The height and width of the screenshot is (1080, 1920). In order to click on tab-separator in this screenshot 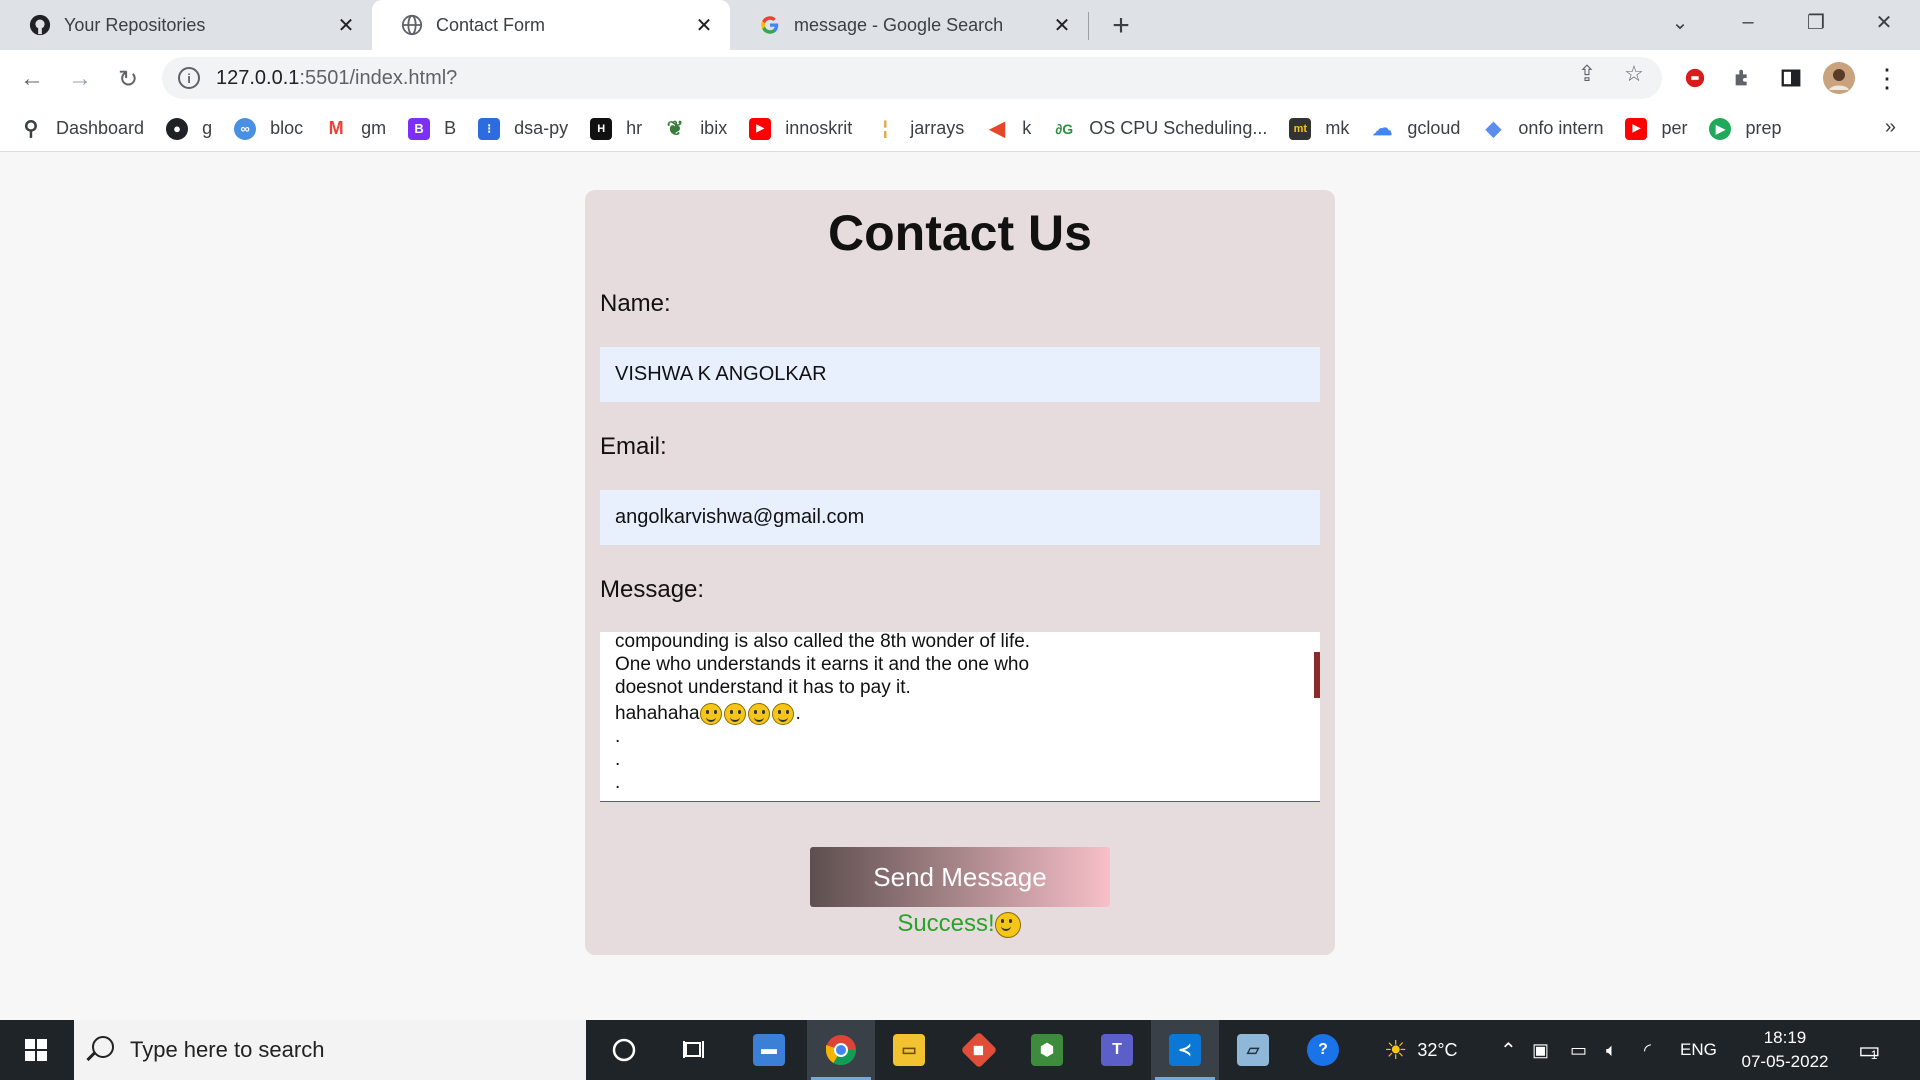, I will do `click(1088, 26)`.